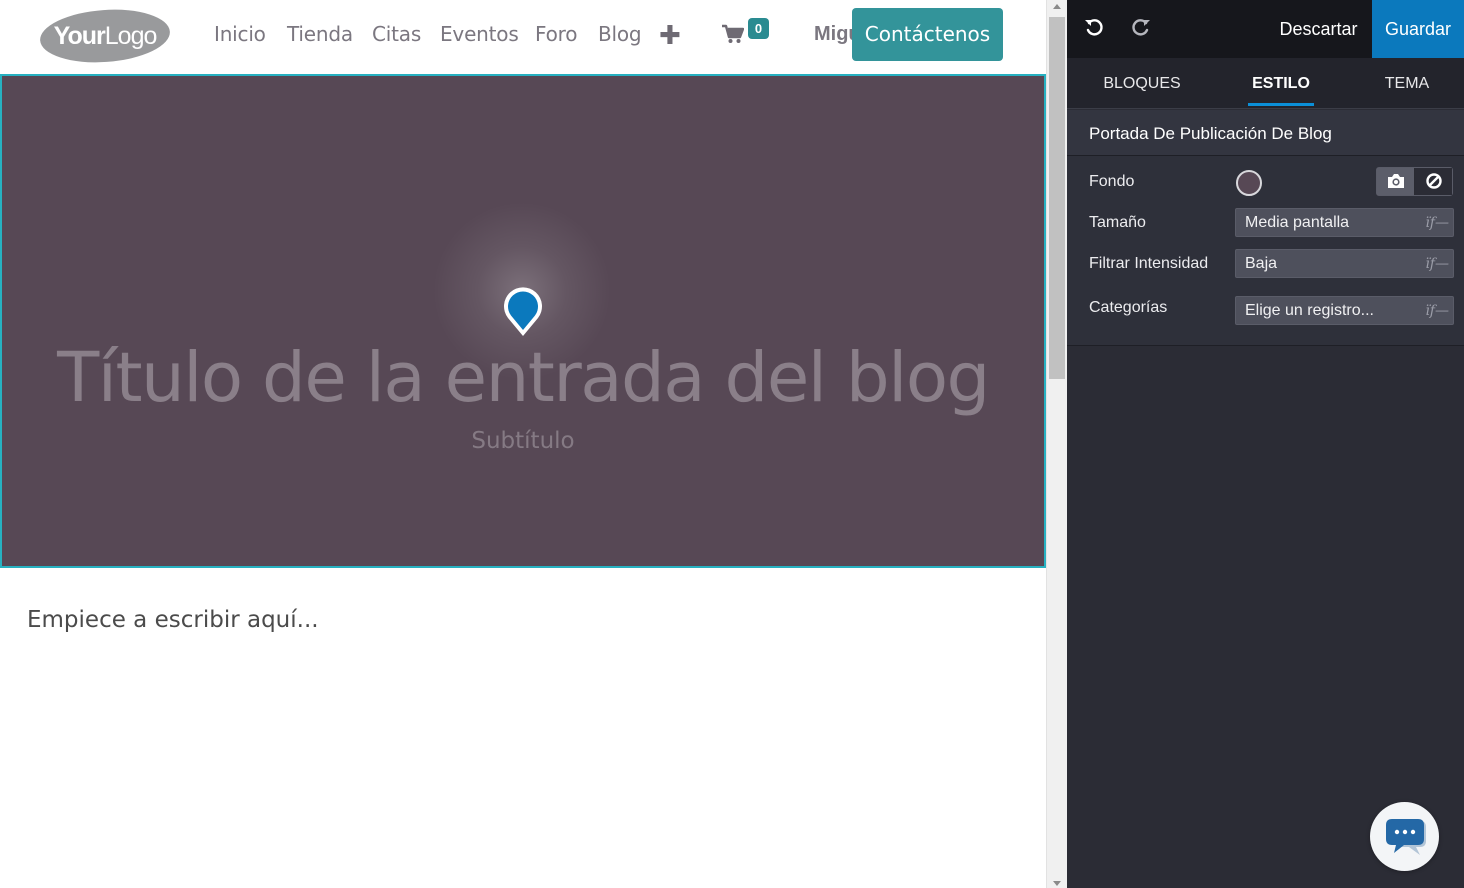 This screenshot has width=1464, height=888. What do you see at coordinates (1128, 307) in the screenshot?
I see `categories-label: Categorías` at bounding box center [1128, 307].